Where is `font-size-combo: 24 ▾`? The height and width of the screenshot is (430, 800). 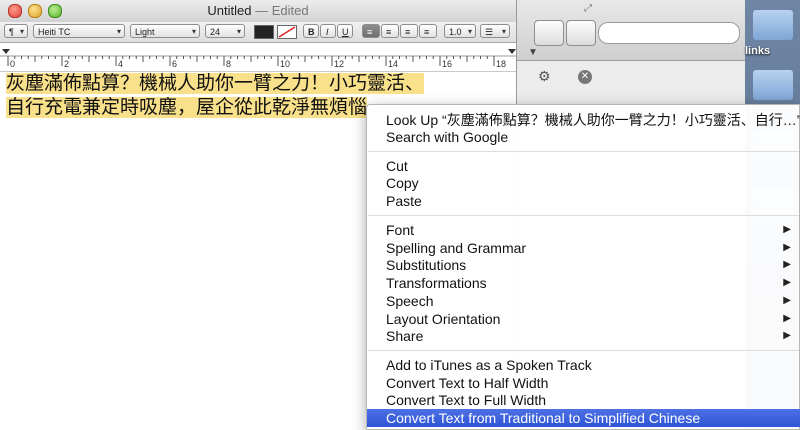 font-size-combo: 24 ▾ is located at coordinates (225, 31).